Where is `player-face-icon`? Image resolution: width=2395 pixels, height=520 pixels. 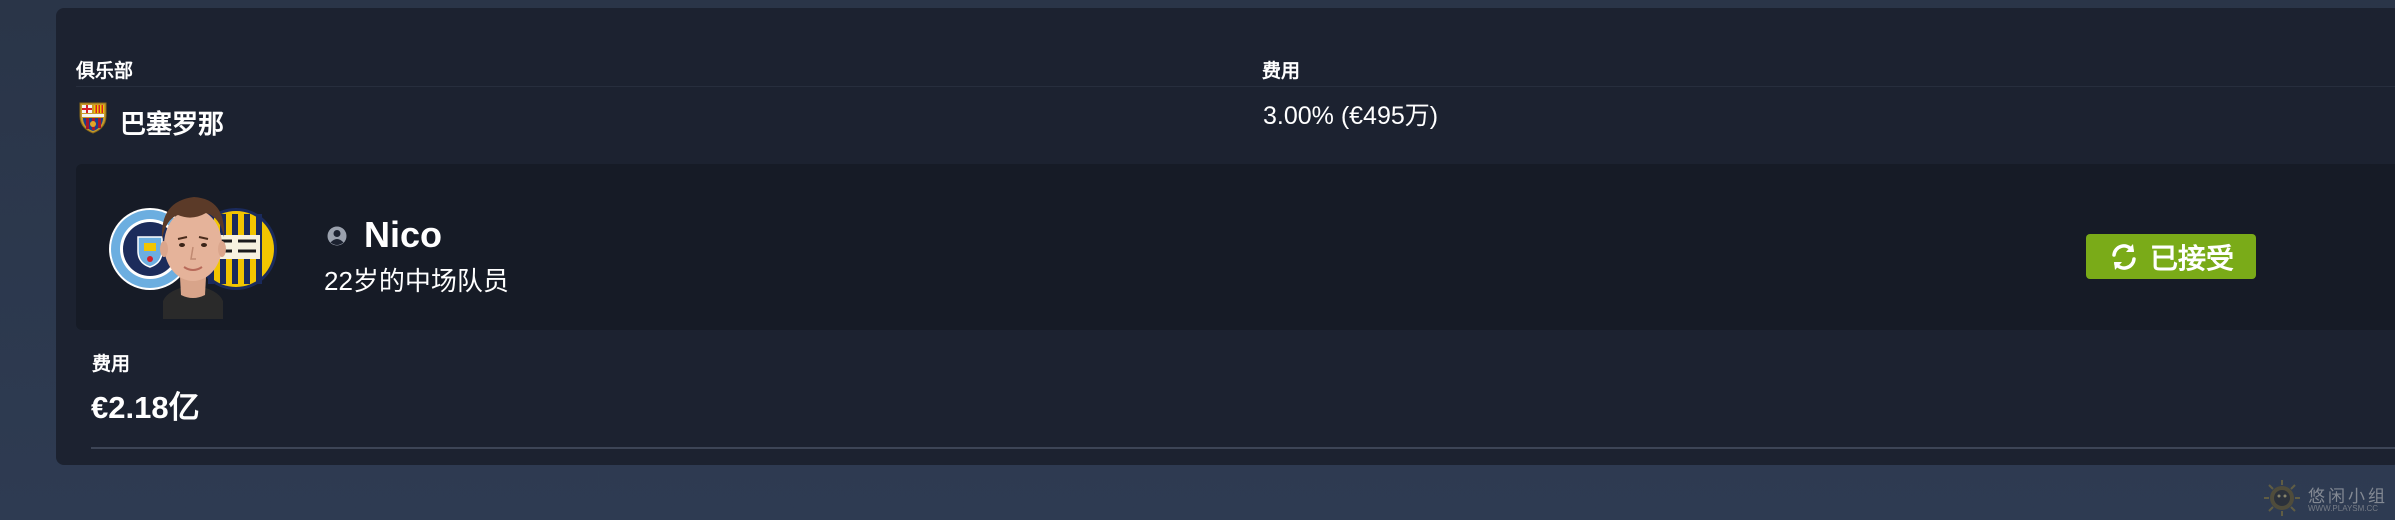
player-face-icon is located at coordinates (193, 258).